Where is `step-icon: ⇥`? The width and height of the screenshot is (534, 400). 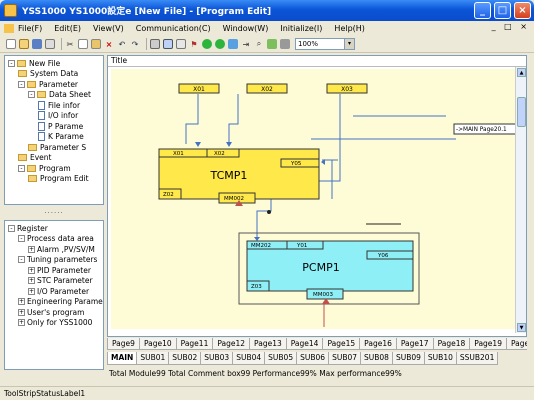
step-icon: ⇥ is located at coordinates (246, 44).